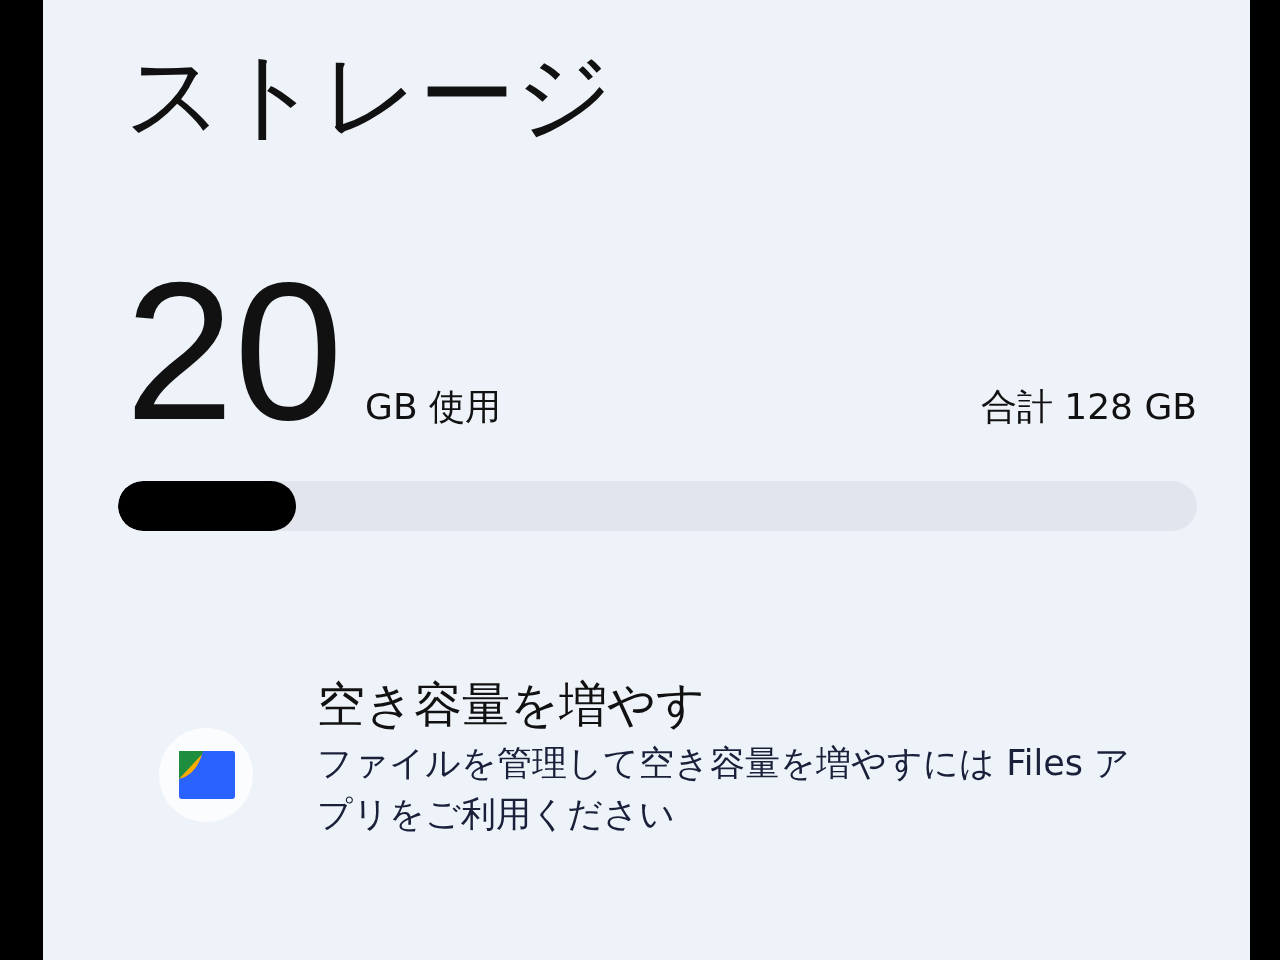 Image resolution: width=1280 pixels, height=960 pixels. I want to click on total-capacity: 合計 128 GB, so click(1088, 407).